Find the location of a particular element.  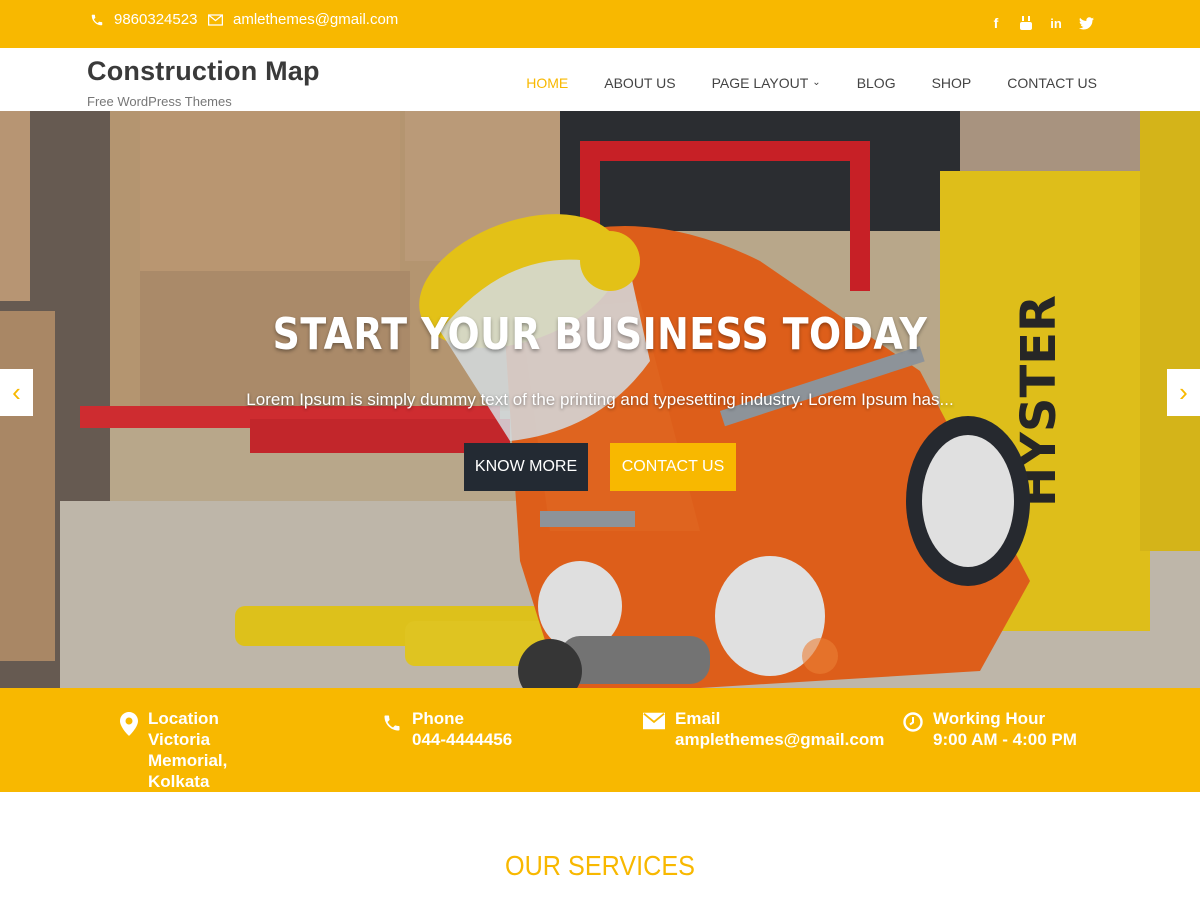

slider-prev-arrow: ‹ is located at coordinates (16, 392).